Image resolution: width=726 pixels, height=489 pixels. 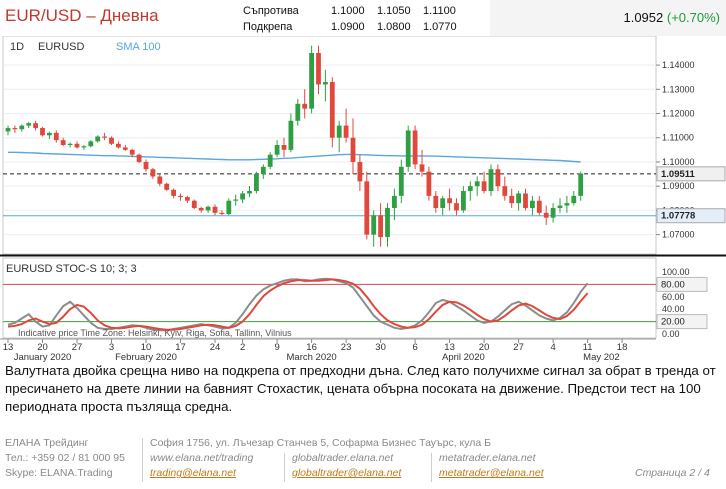 I want to click on stoch-y-tick-label: 100.00, so click(x=676, y=272).